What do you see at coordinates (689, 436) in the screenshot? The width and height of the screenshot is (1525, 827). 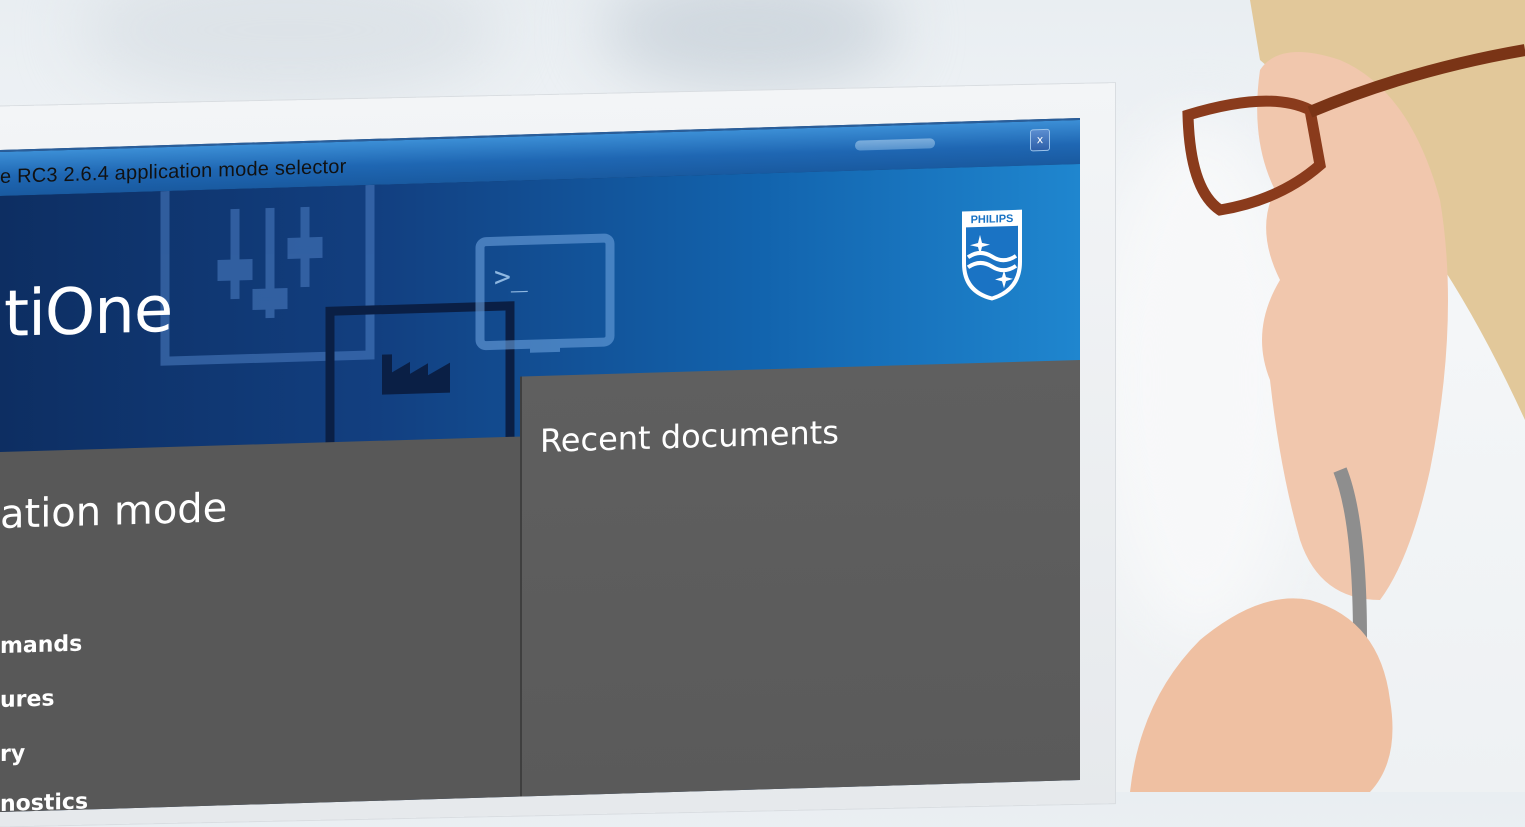 I see `recent-documents-heading: Recent documents` at bounding box center [689, 436].